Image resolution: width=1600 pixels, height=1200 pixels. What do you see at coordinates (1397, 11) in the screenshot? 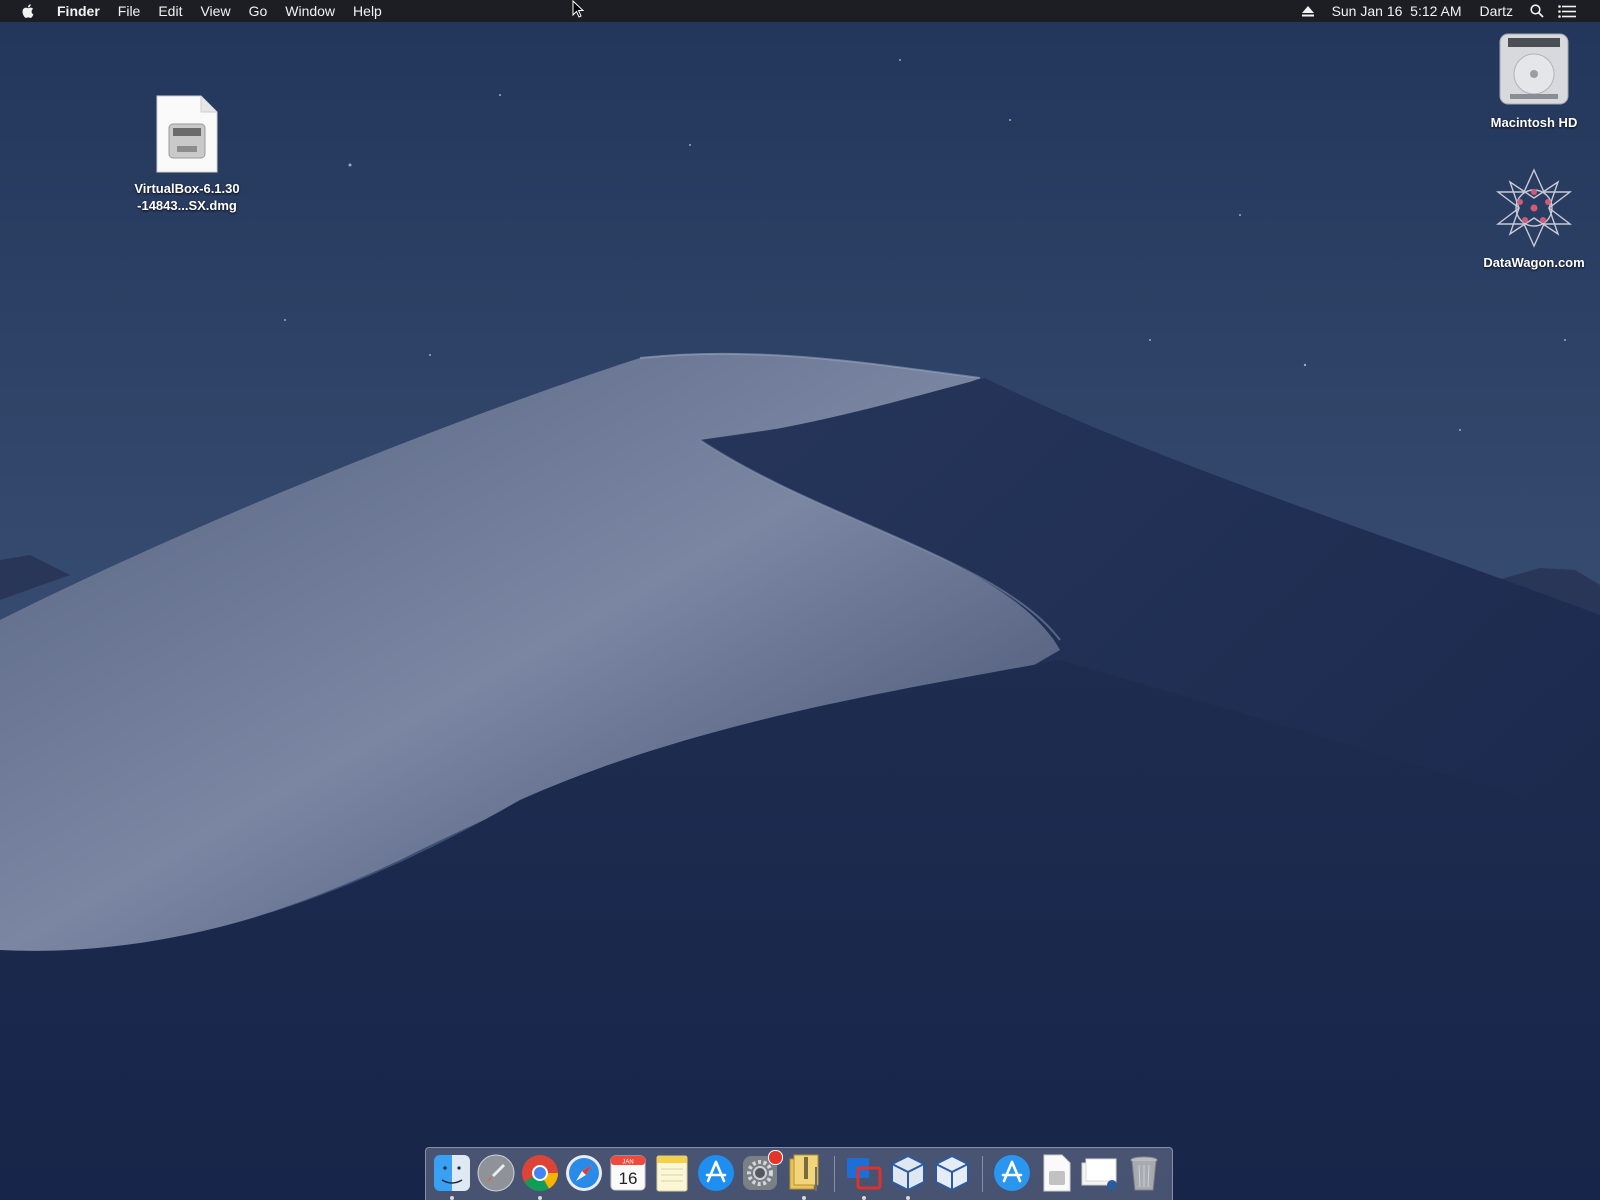
I see `menubar-clock: Sun Jan 16 5:12 AM` at bounding box center [1397, 11].